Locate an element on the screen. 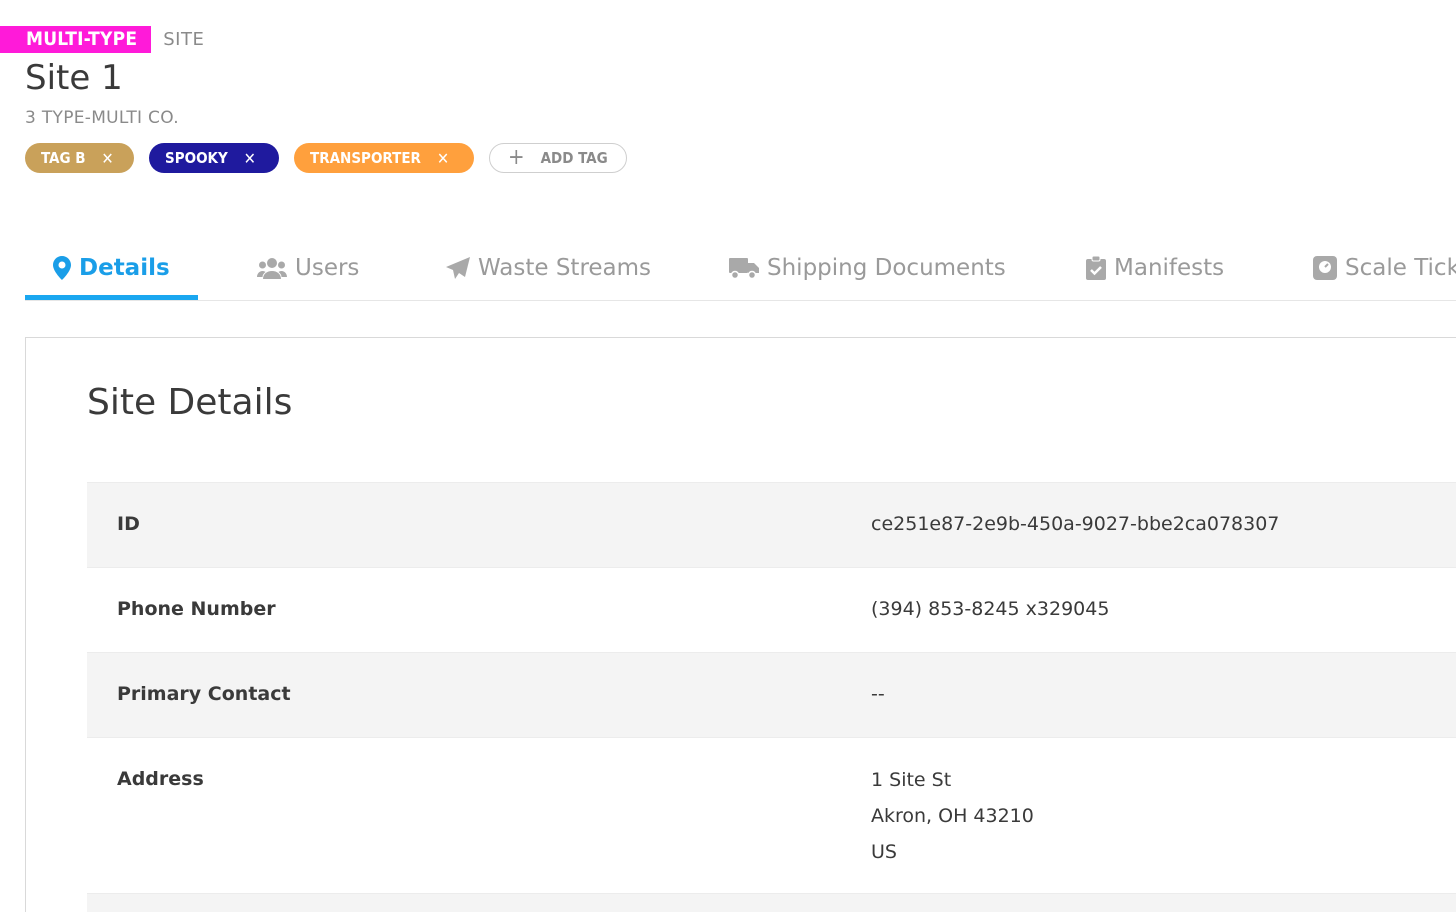 Image resolution: width=1456 pixels, height=912 pixels. tab-label: Shipping Documents is located at coordinates (886, 268).